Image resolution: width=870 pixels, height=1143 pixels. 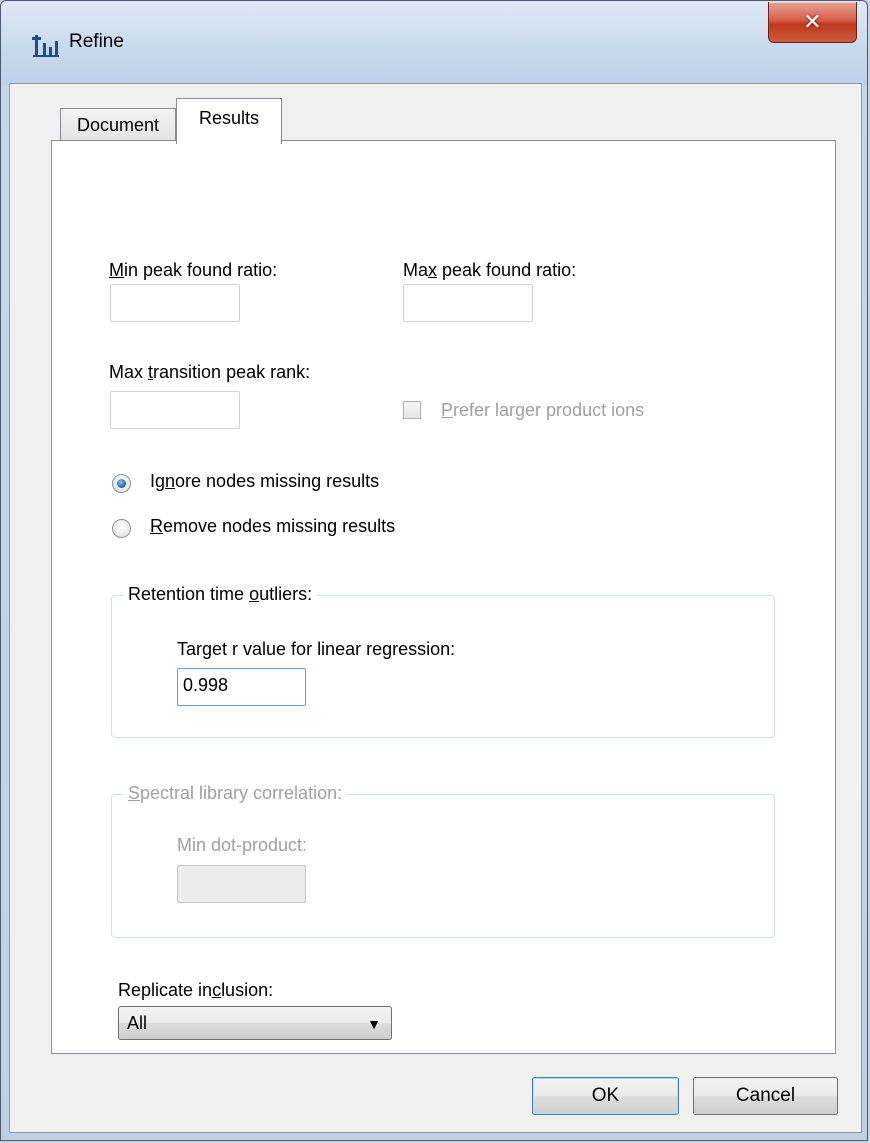 What do you see at coordinates (265, 481) in the screenshot?
I see `ignore-nodes-missing-results-label: Ignore nodes missing results` at bounding box center [265, 481].